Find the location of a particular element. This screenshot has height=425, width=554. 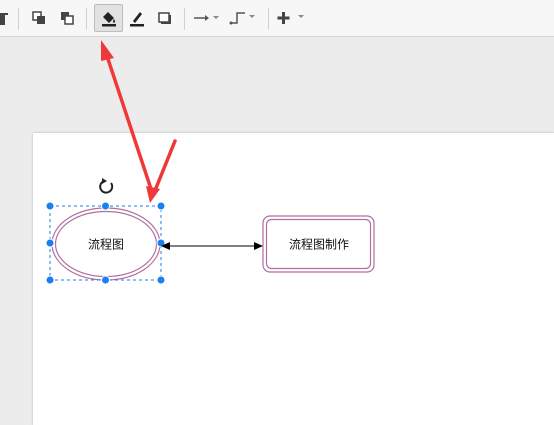

resize-handle-s is located at coordinates (105, 280).